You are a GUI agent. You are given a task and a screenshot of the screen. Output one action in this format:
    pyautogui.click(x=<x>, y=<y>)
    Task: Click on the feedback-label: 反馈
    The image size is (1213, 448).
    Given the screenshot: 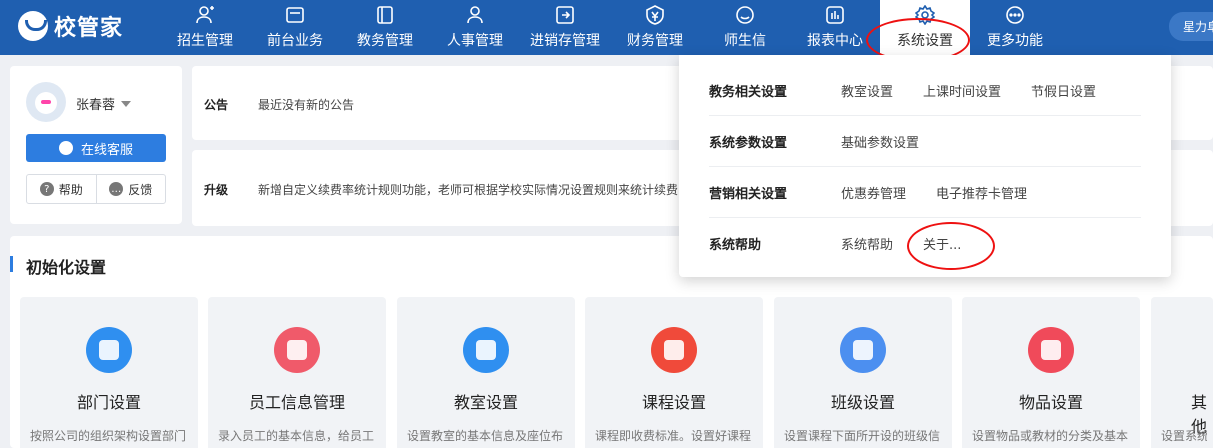 What is the action you would take?
    pyautogui.click(x=140, y=189)
    